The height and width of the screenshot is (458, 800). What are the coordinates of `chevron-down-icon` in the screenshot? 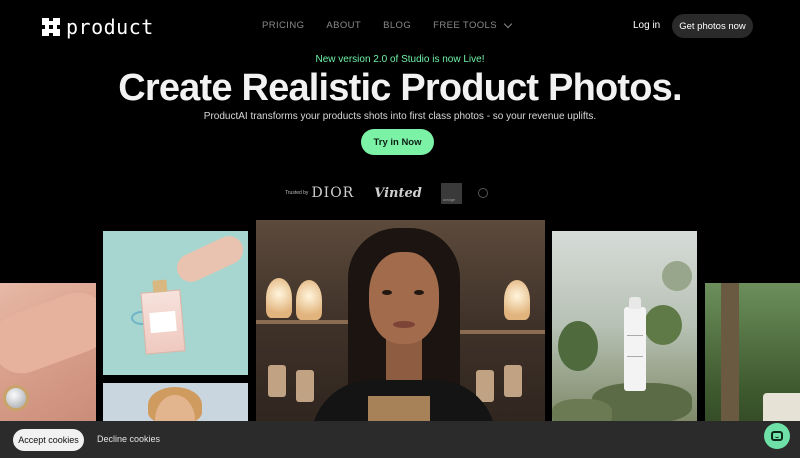 It's located at (508, 24).